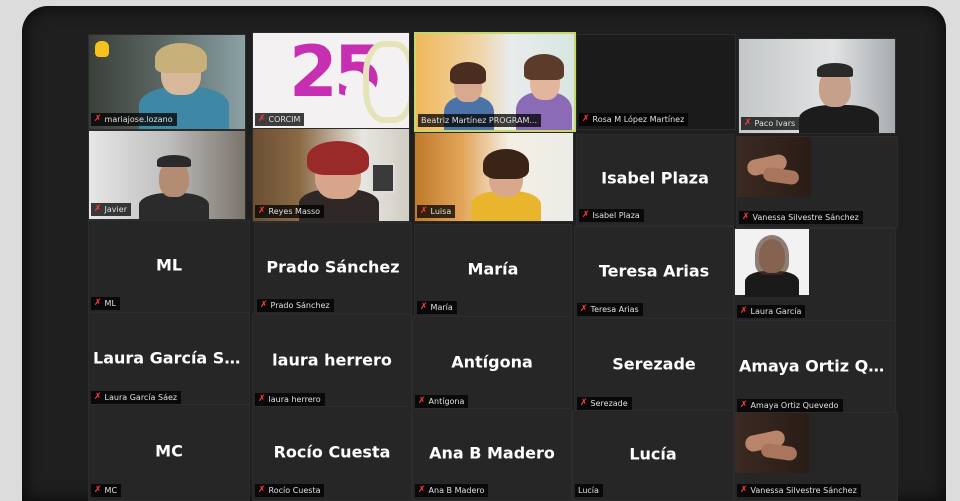 The width and height of the screenshot is (960, 501). I want to click on participant-name: Prado Sánchez, so click(333, 267).